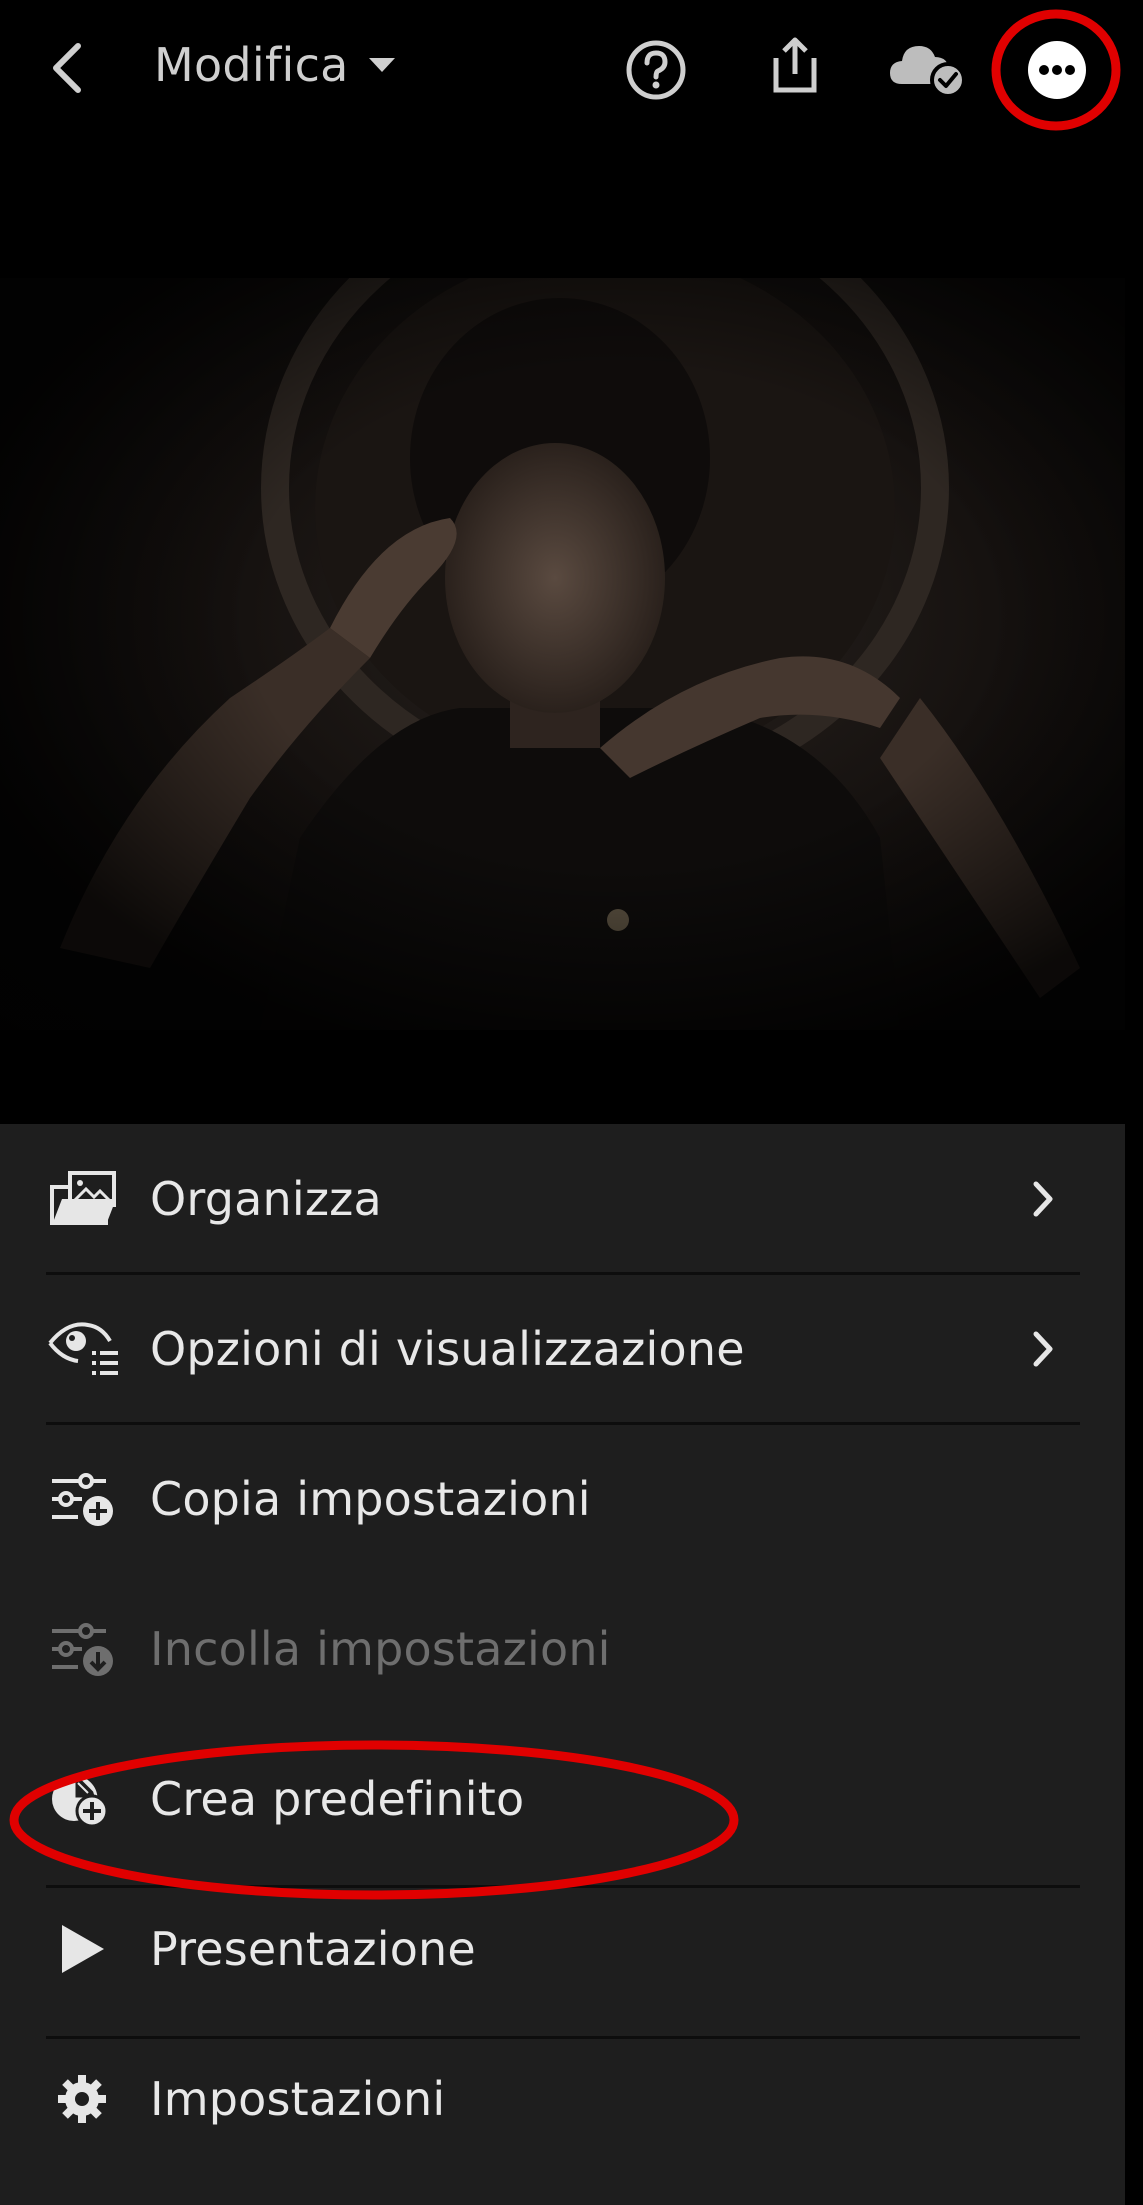 This screenshot has height=2205, width=1143. What do you see at coordinates (928, 69) in the screenshot?
I see `cloud-check-icon` at bounding box center [928, 69].